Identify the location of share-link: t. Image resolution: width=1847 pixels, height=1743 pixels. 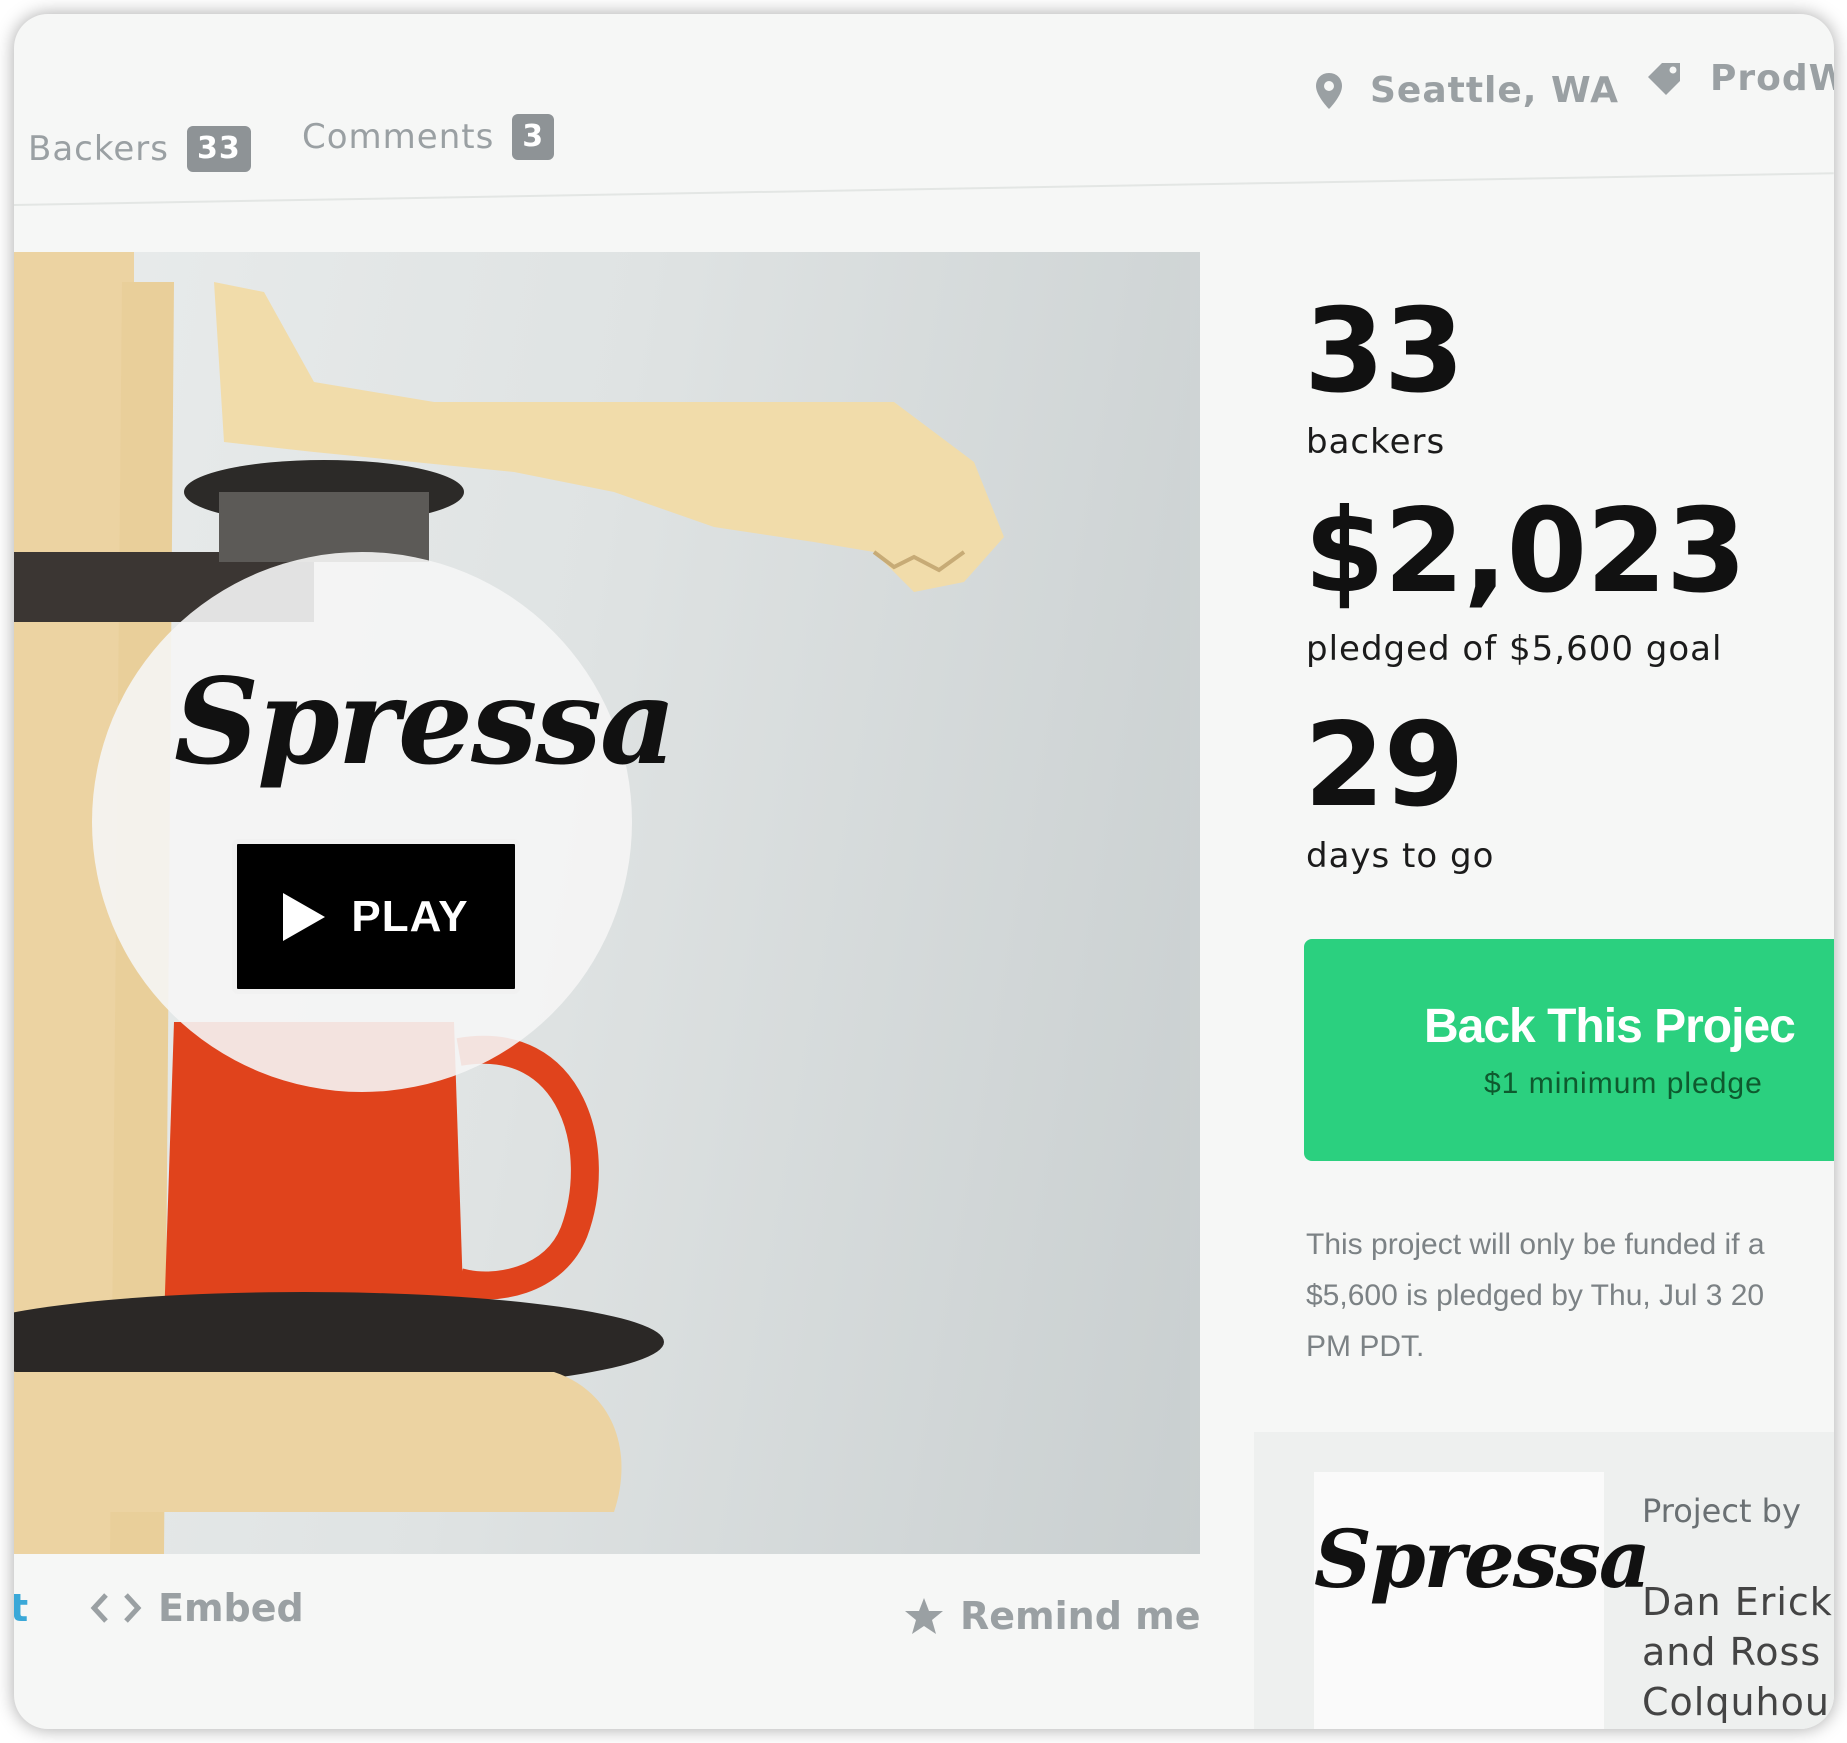
(21, 1608).